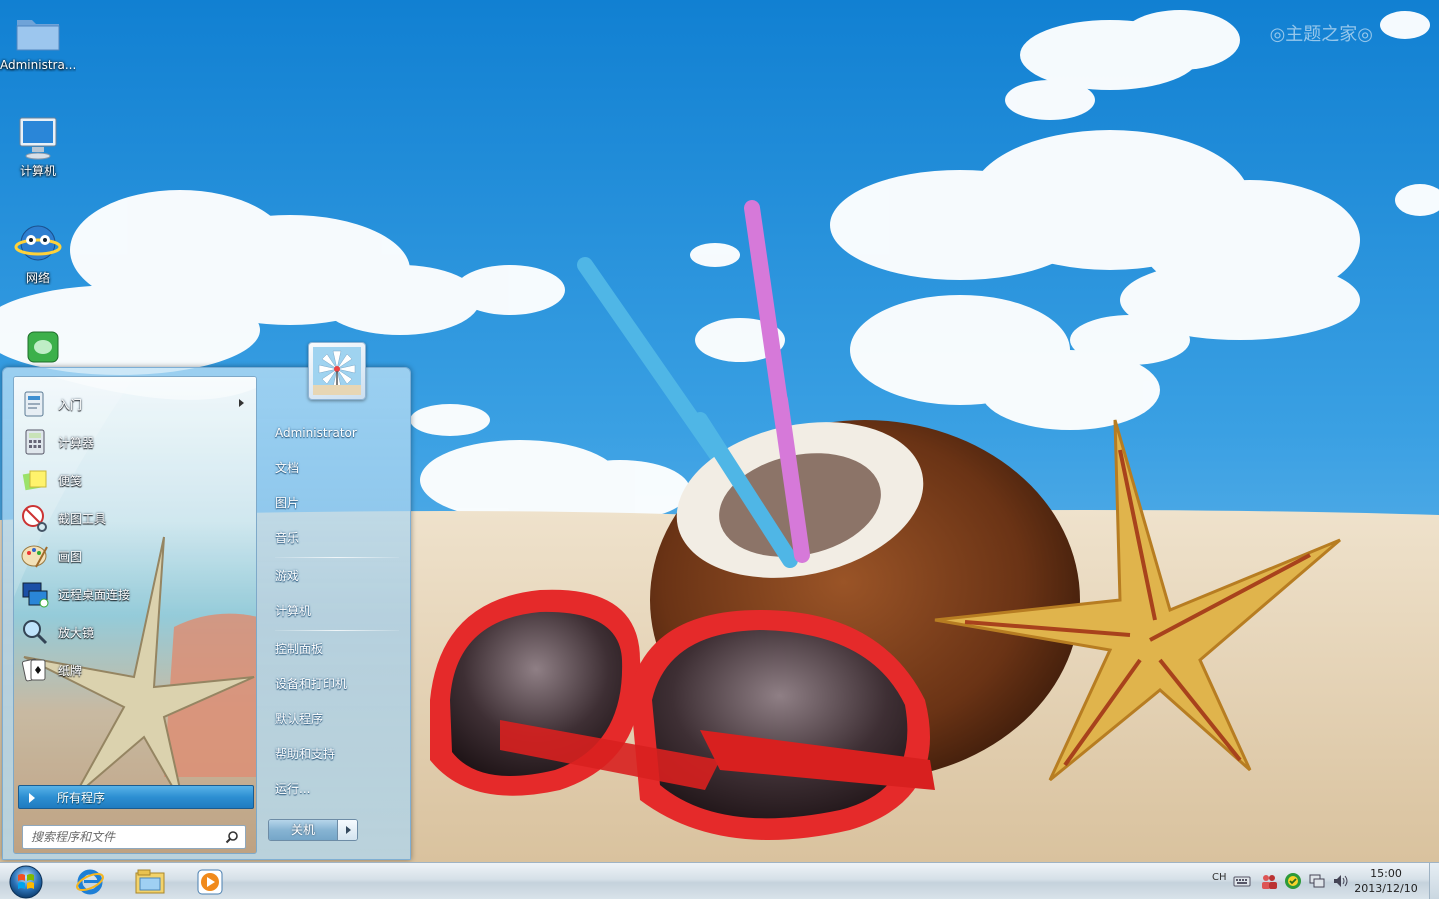  I want to click on program-item-magnifier: 放大镜, so click(135, 632).